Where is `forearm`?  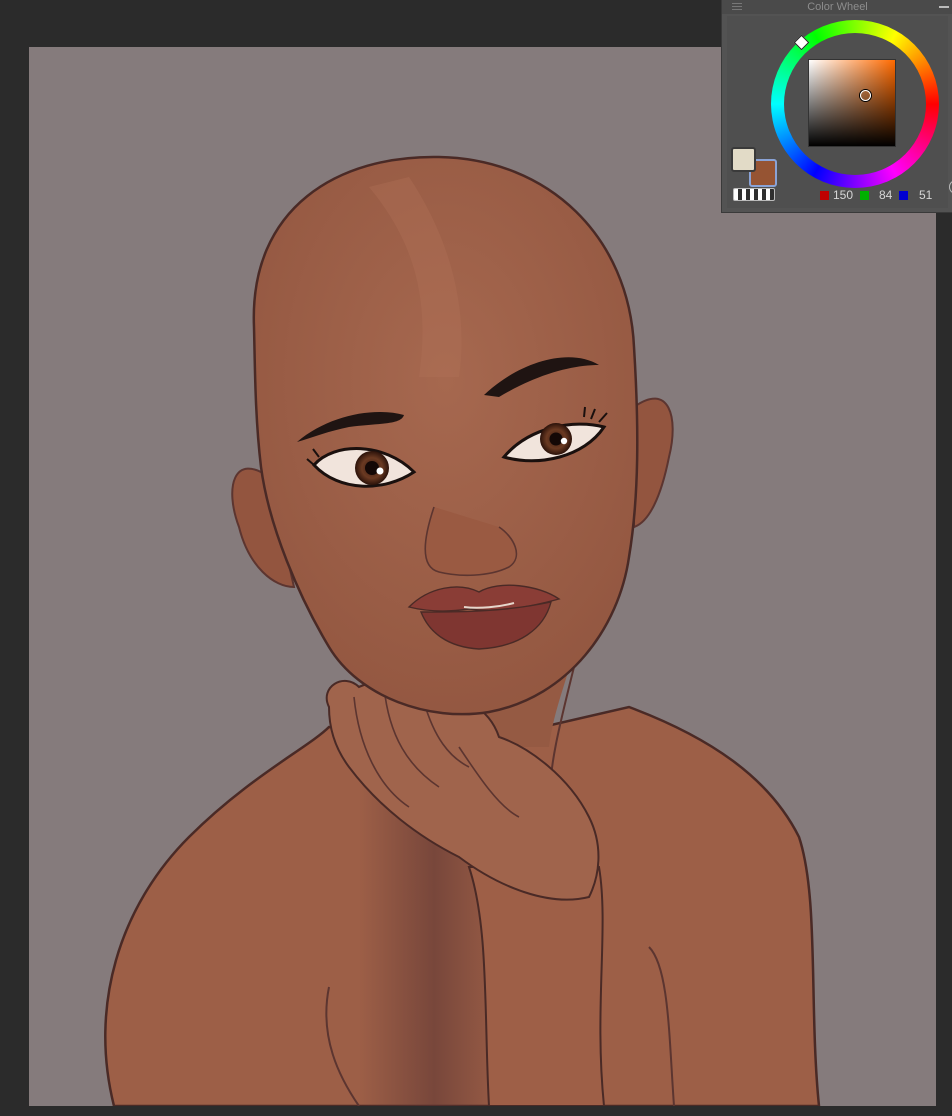 forearm is located at coordinates (536, 986).